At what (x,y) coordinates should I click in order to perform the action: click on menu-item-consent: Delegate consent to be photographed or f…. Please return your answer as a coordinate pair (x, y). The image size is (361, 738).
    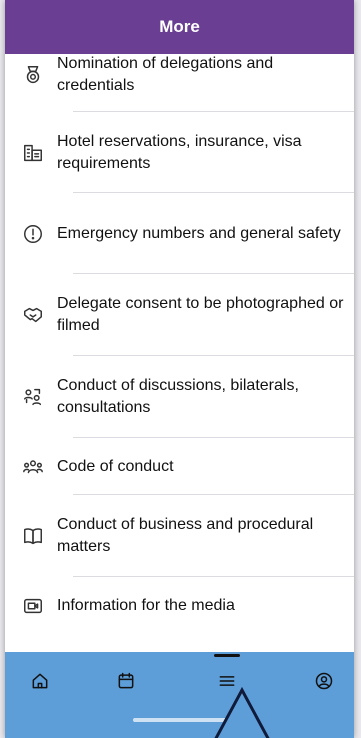
    Looking at the image, I should click on (179, 315).